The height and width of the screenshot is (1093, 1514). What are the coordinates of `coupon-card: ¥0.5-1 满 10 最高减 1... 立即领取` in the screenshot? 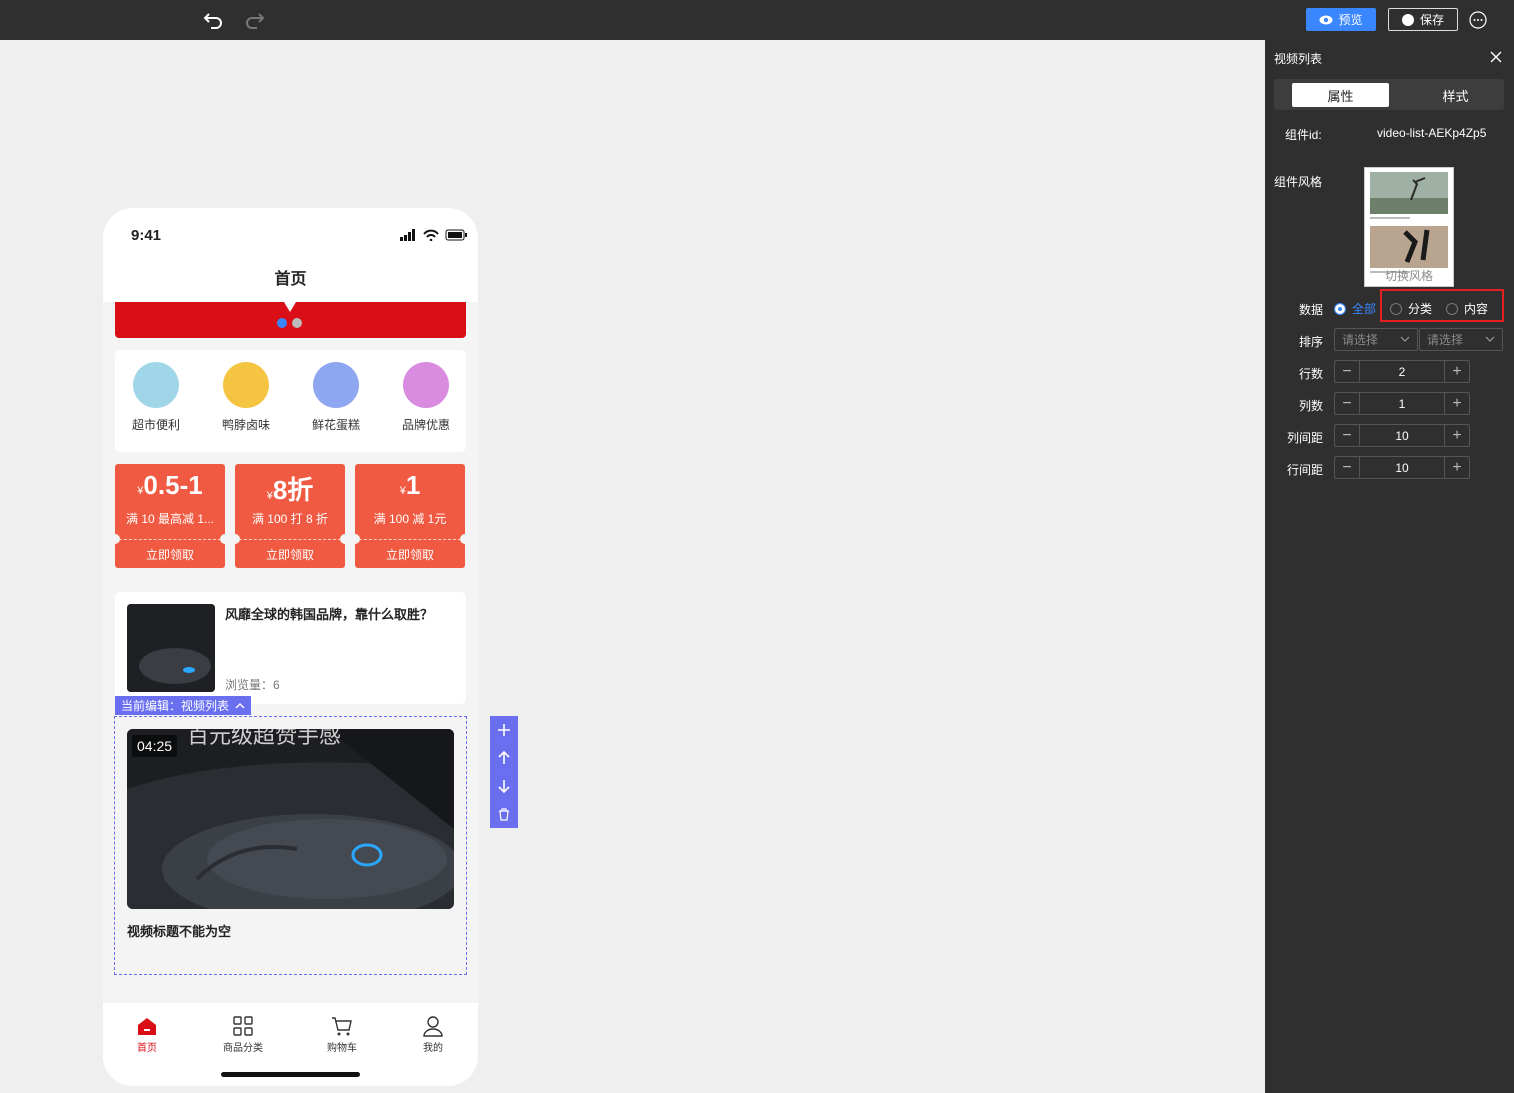 It's located at (170, 516).